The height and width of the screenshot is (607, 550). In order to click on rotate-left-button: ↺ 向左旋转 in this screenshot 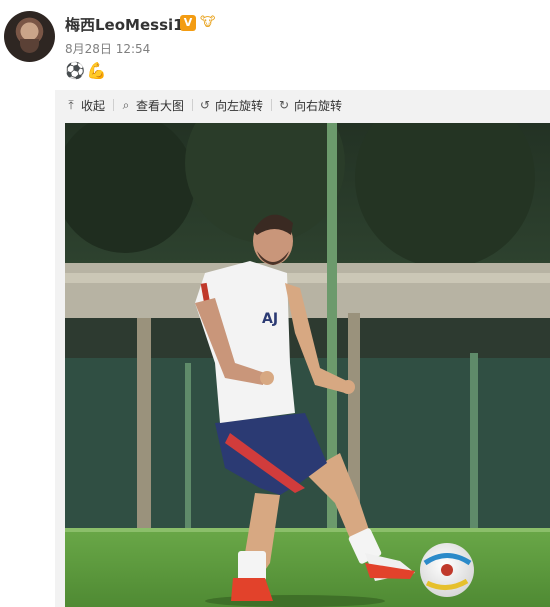, I will do `click(231, 105)`.